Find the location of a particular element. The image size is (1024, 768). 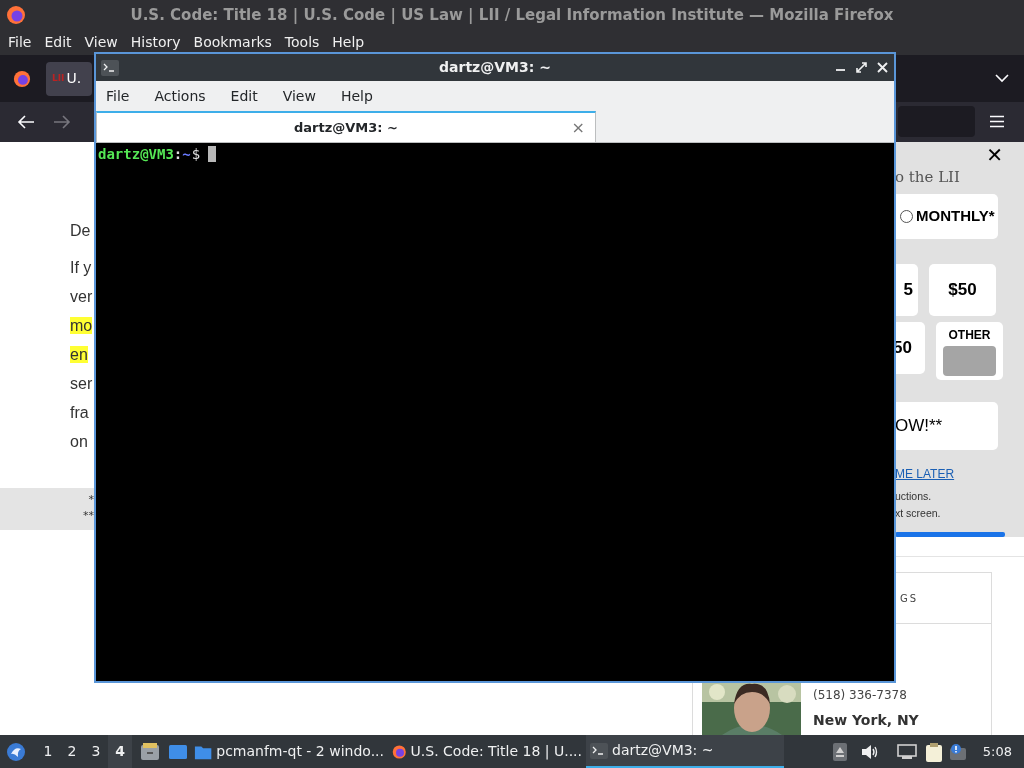

eject-icon is located at coordinates (839, 751).